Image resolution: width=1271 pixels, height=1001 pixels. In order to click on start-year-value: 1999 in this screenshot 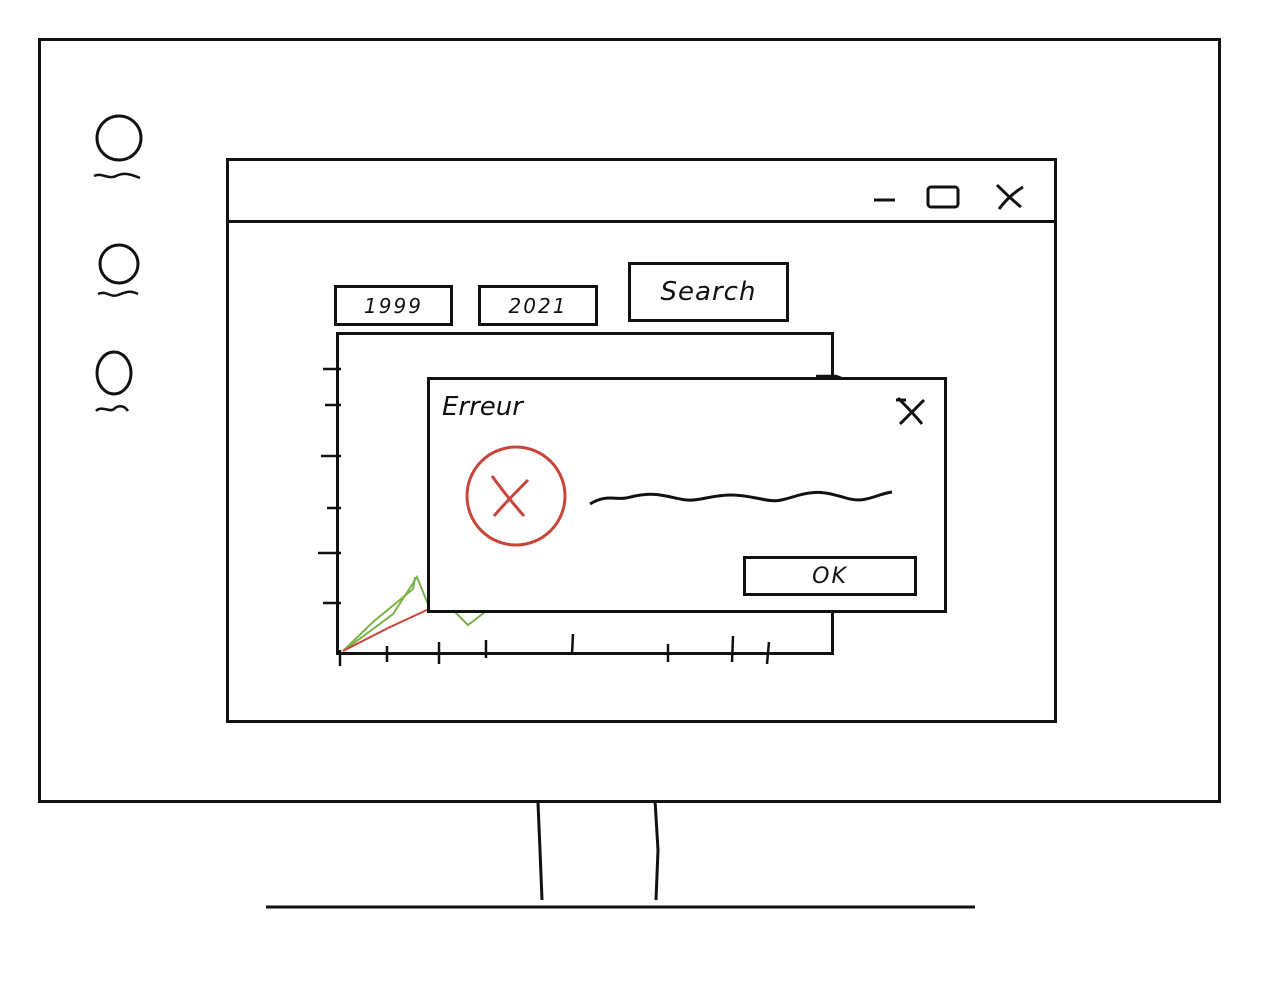, I will do `click(393, 305)`.